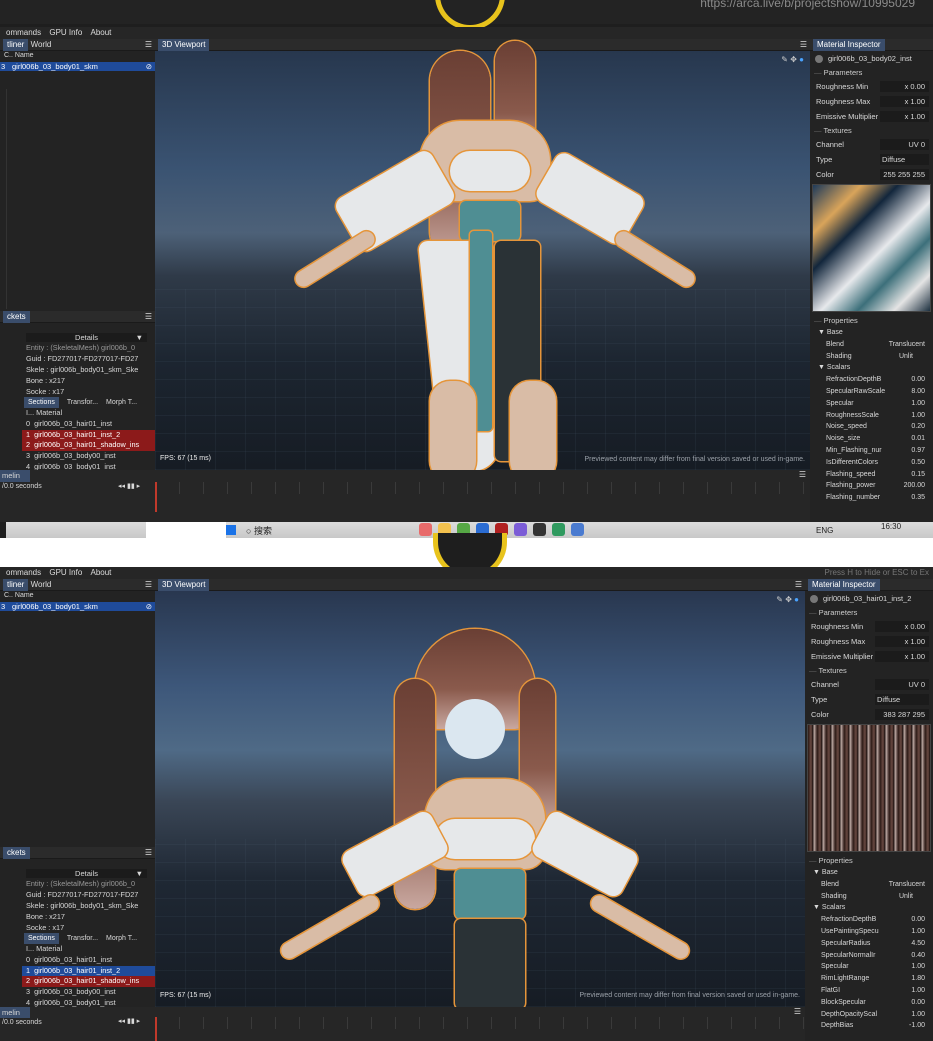 This screenshot has height=1041, width=933. Describe the element at coordinates (914, 486) in the screenshot. I see `scalar-value: 200.00` at that location.